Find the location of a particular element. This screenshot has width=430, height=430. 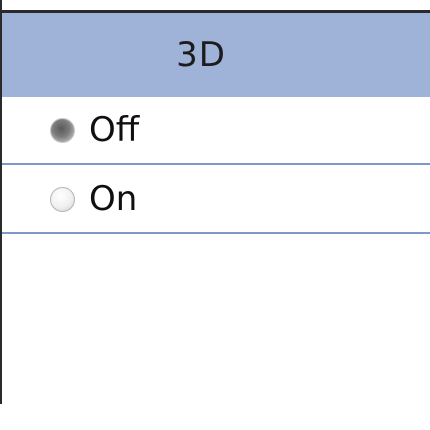

panel-title: 3D is located at coordinates (201, 55).